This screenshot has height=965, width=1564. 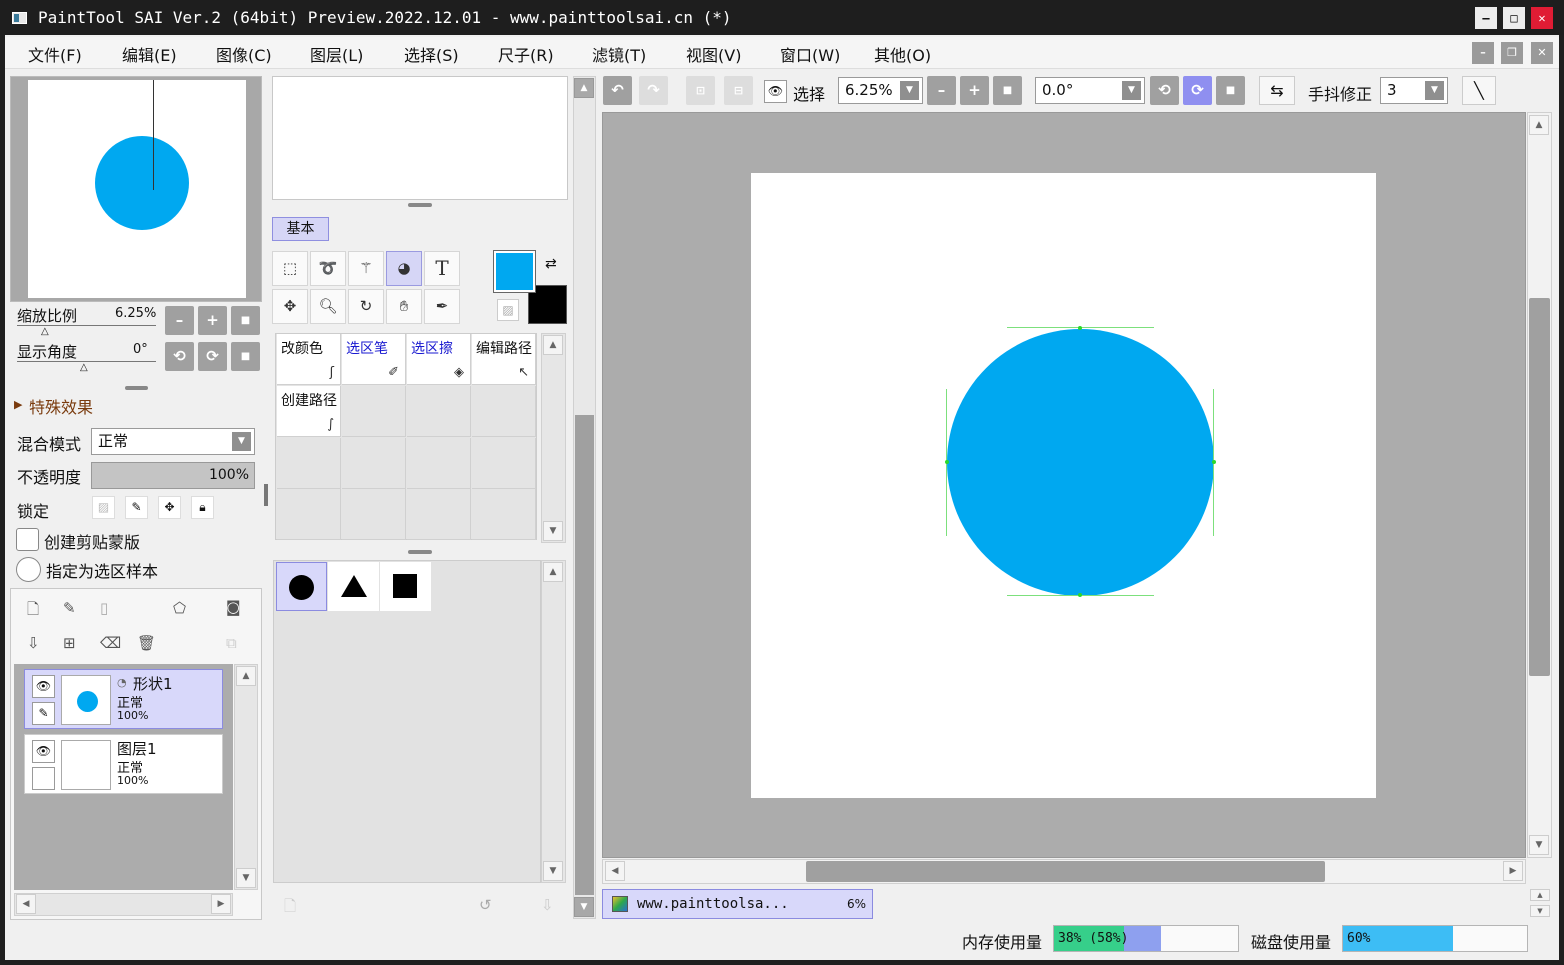 I want to click on canvas-vscrollbar: ▲ ▼, so click(x=1539, y=485).